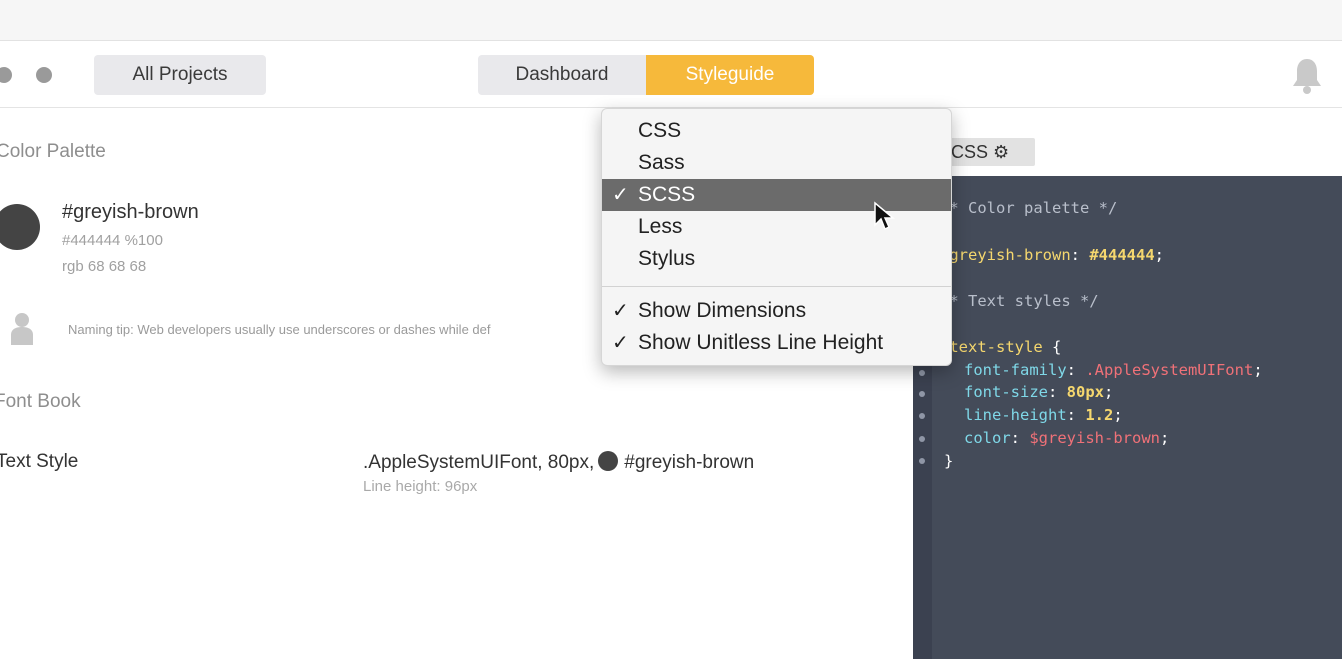  I want to click on color-hex-opacity: #444444 %100, so click(112, 240).